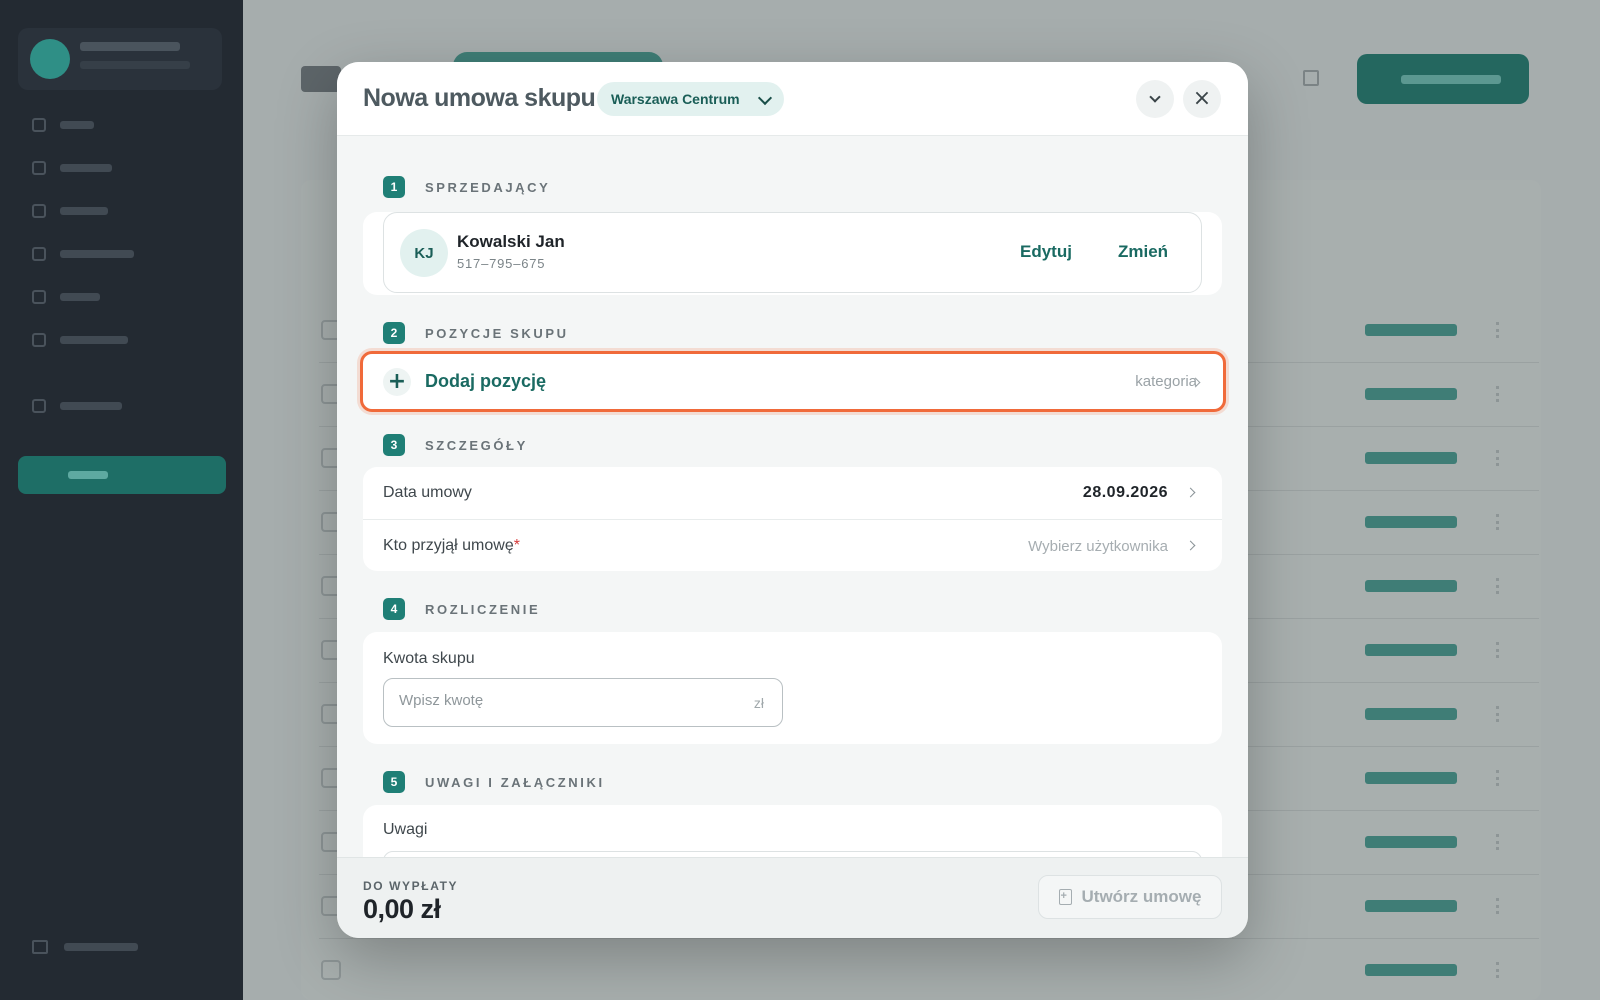  Describe the element at coordinates (675, 99) in the screenshot. I see `branch-label: Warszawa Centrum` at that location.